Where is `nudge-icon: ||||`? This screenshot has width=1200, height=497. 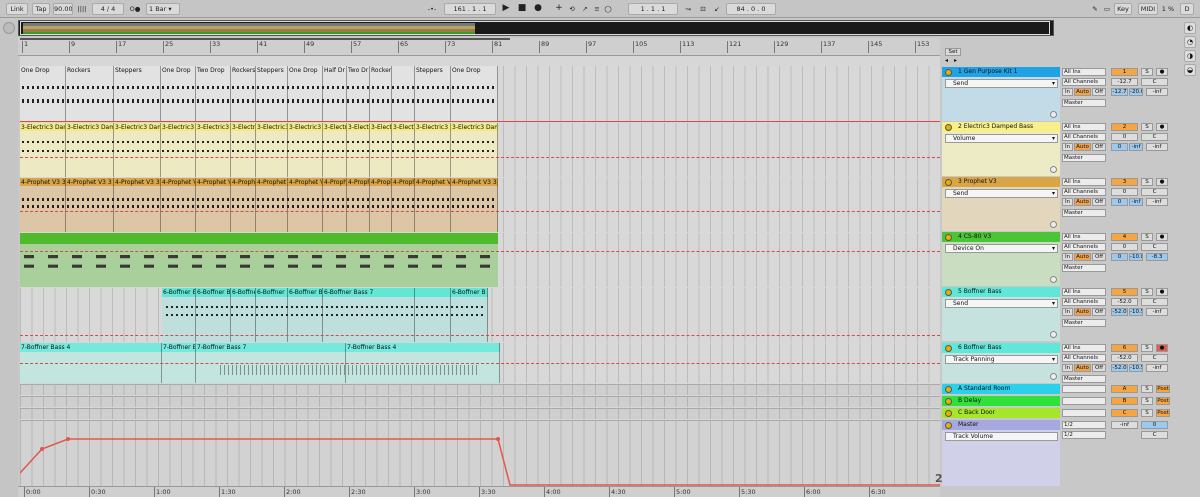 nudge-icon: |||| is located at coordinates (82, 9).